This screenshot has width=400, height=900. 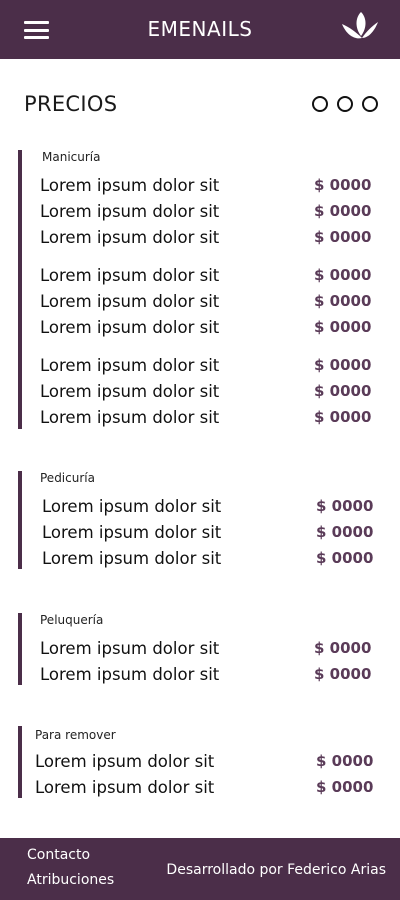 What do you see at coordinates (75, 735) in the screenshot?
I see `section-title: Para remover` at bounding box center [75, 735].